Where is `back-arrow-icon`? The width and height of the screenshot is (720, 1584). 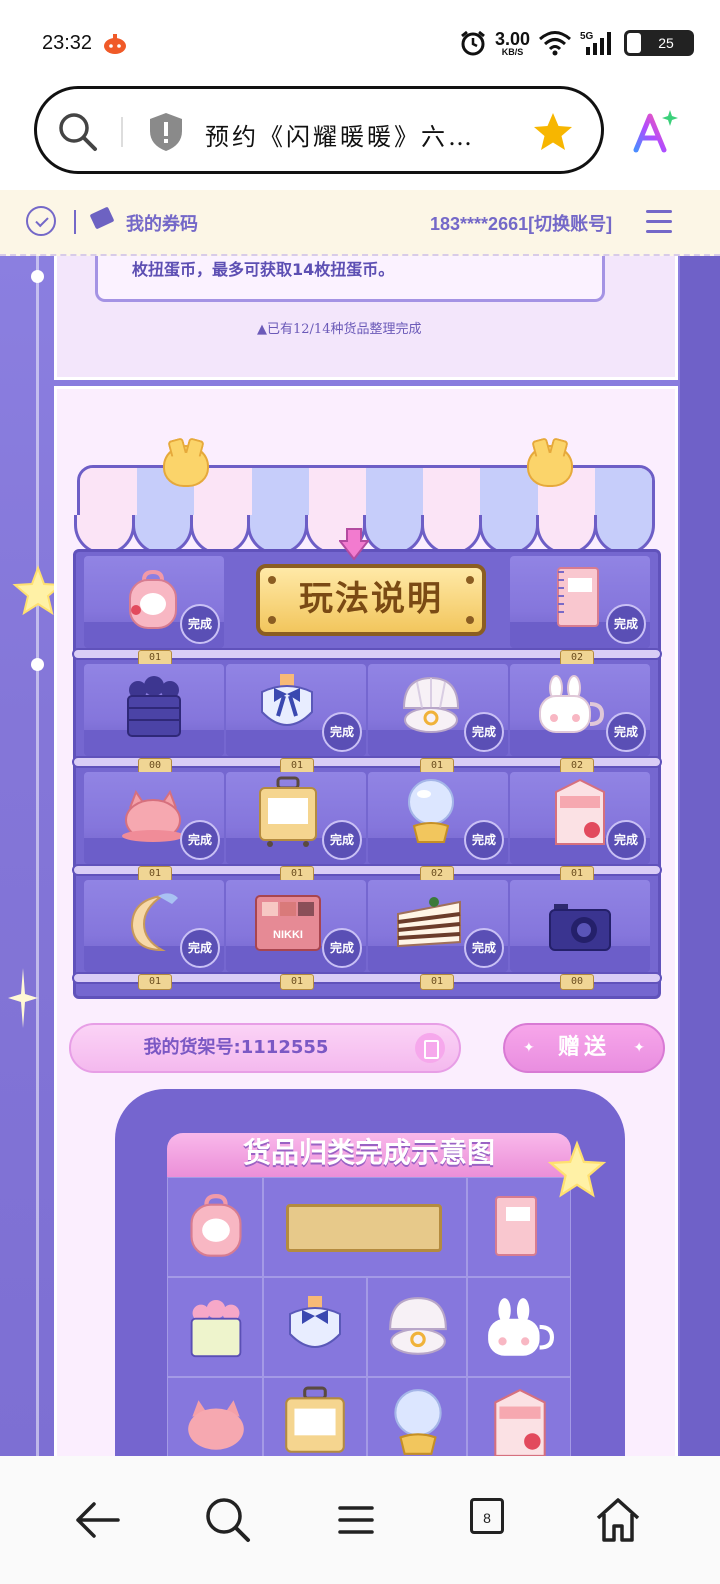 back-arrow-icon is located at coordinates (98, 1520).